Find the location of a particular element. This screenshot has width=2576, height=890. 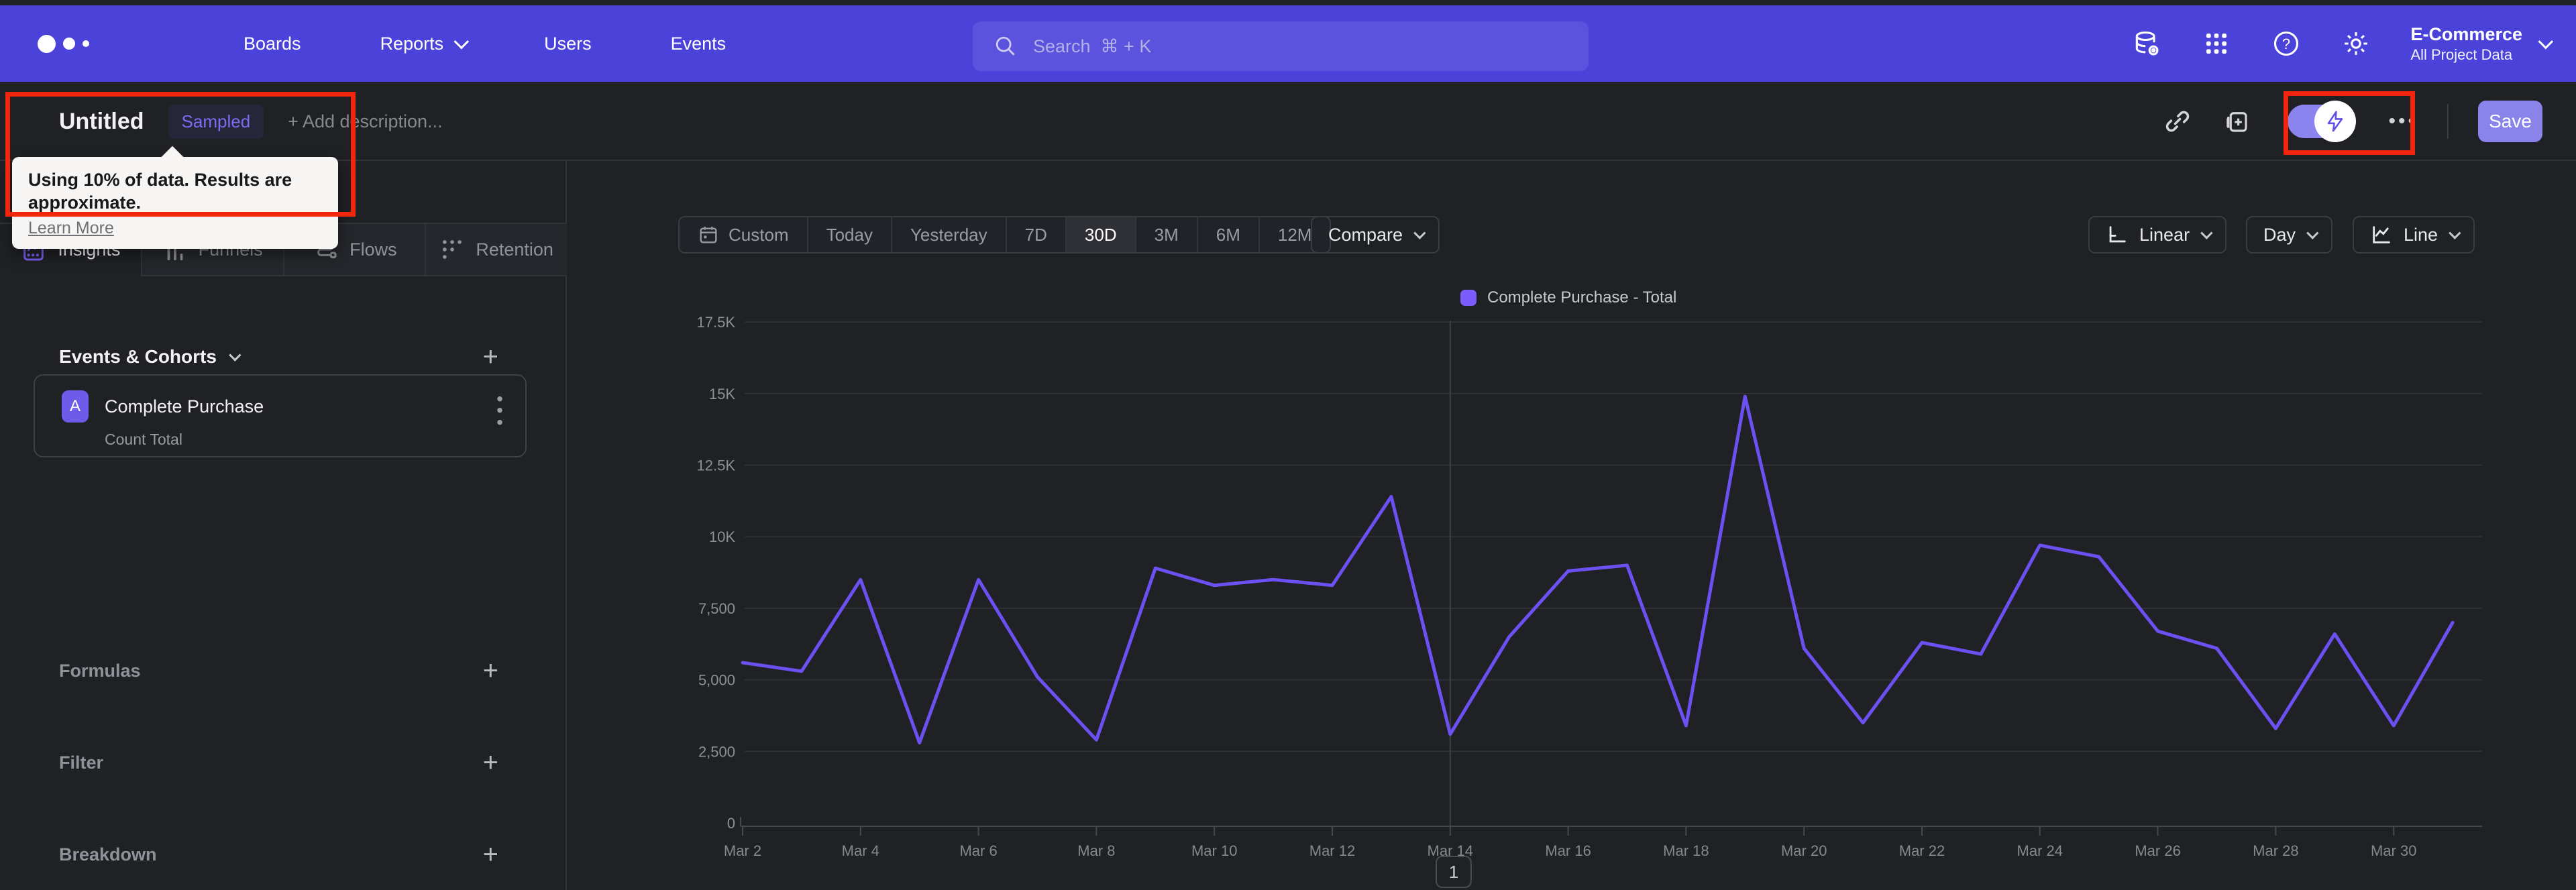

x-axis-label: Mar 2 is located at coordinates (742, 850).